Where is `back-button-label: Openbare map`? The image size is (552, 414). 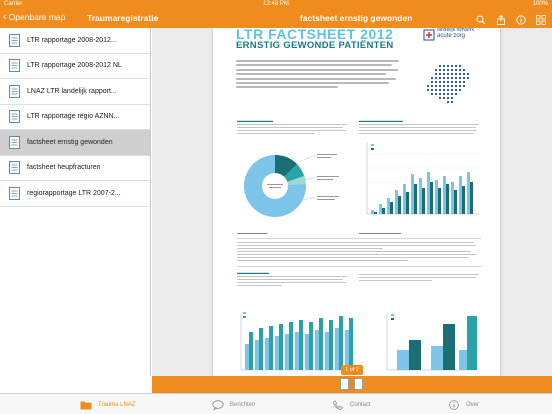 back-button-label: Openbare map is located at coordinates (37, 17).